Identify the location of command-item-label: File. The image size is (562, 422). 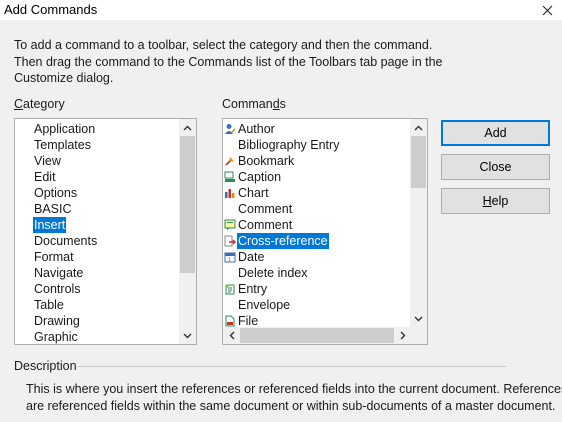
(248, 320).